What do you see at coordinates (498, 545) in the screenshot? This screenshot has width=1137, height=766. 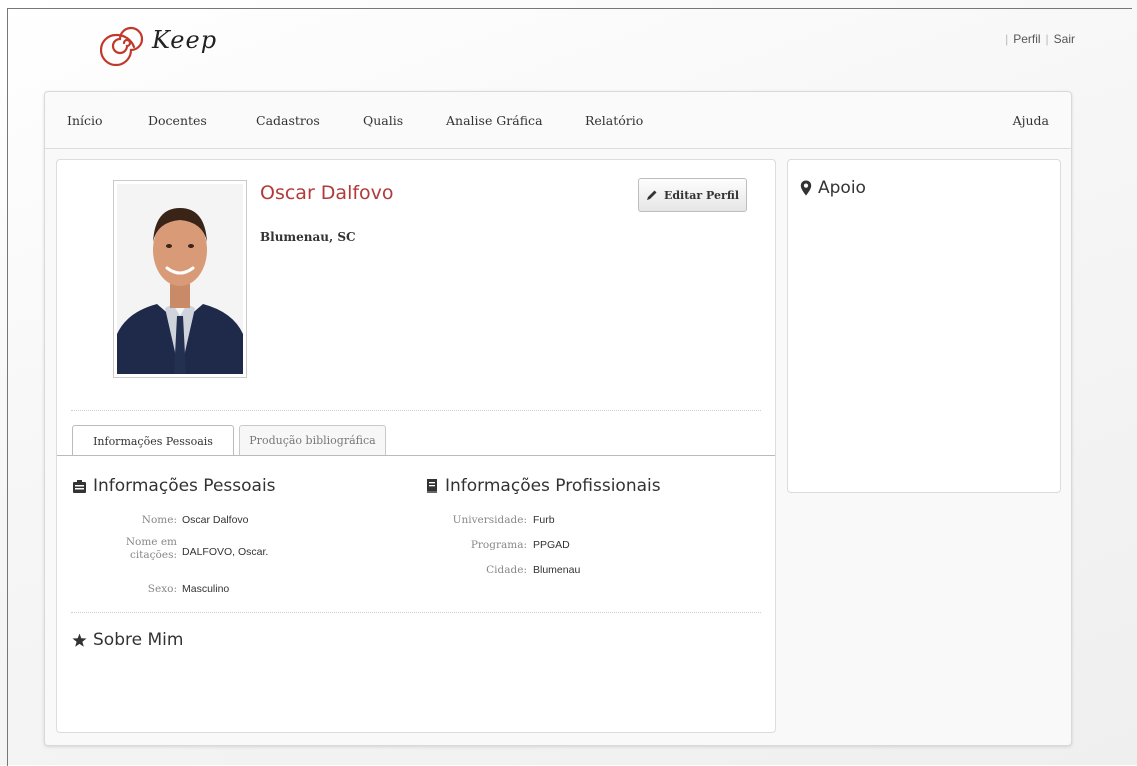 I see `field-label-programa: Programa:` at bounding box center [498, 545].